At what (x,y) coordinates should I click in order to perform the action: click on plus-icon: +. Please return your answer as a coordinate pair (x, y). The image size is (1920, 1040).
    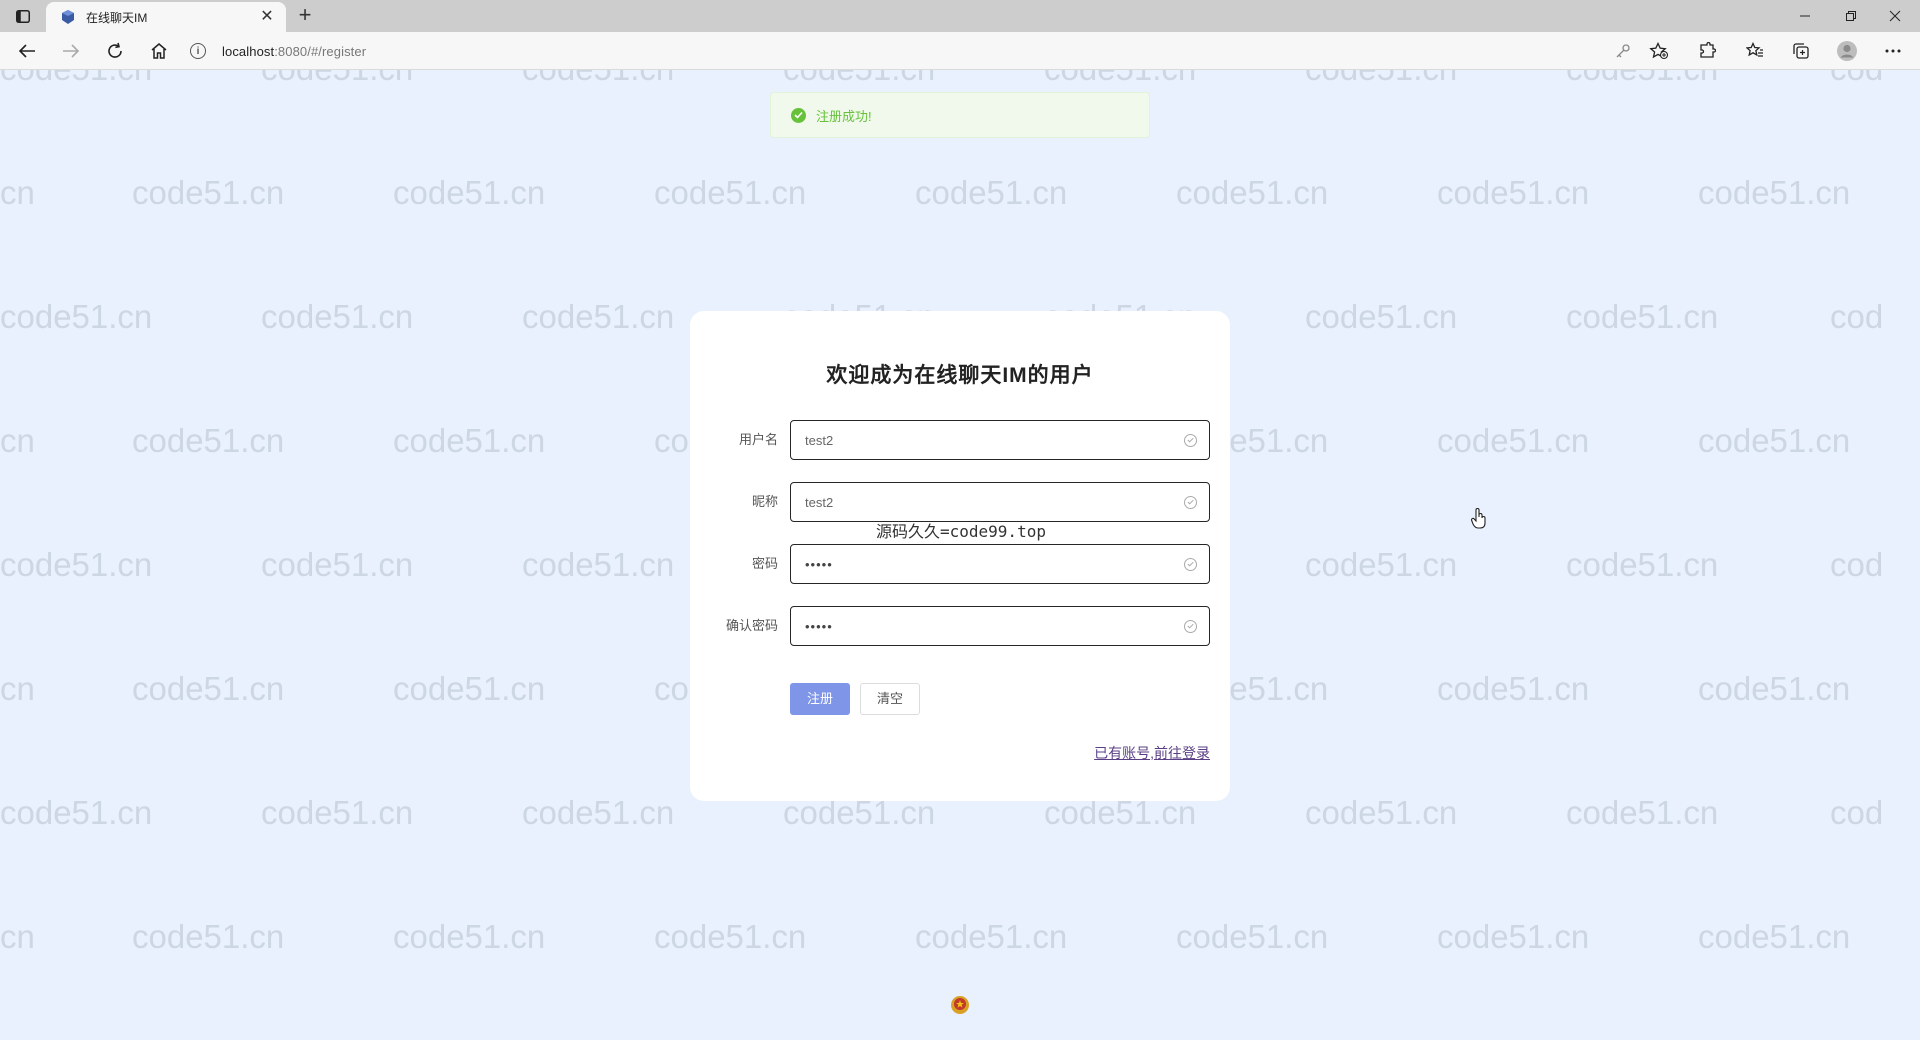
    Looking at the image, I should click on (305, 15).